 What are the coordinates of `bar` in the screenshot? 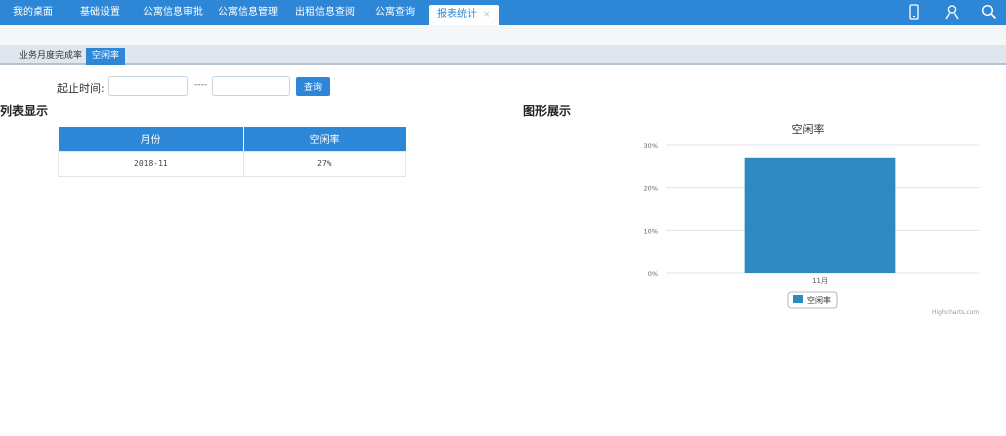 It's located at (820, 215).